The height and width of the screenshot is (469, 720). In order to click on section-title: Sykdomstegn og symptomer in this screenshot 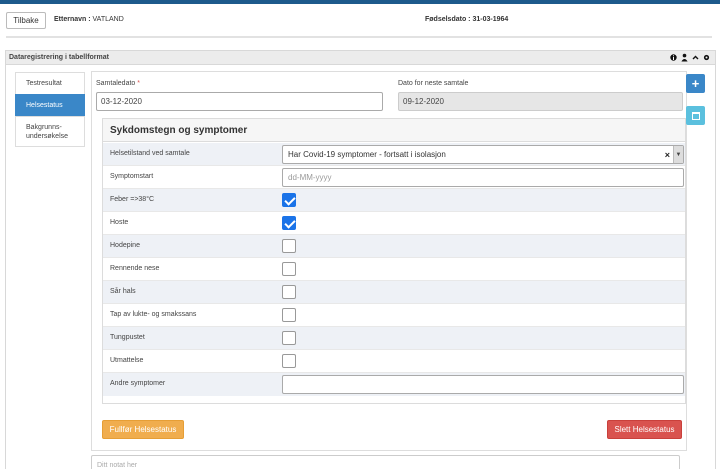, I will do `click(394, 130)`.